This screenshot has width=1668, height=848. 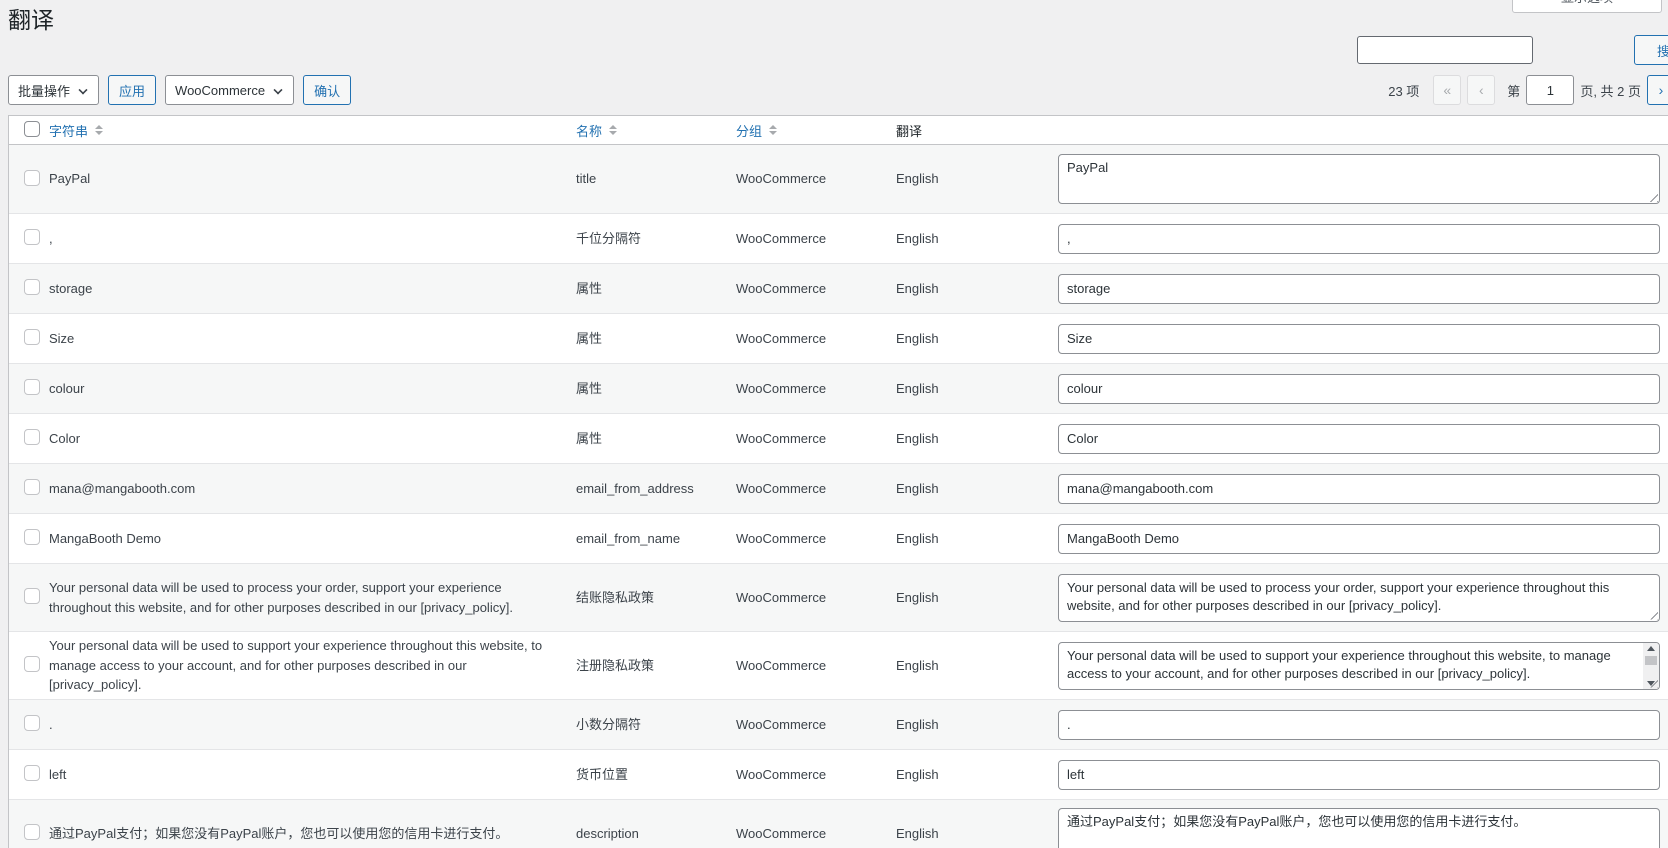 What do you see at coordinates (1445, 50) in the screenshot?
I see `search-input` at bounding box center [1445, 50].